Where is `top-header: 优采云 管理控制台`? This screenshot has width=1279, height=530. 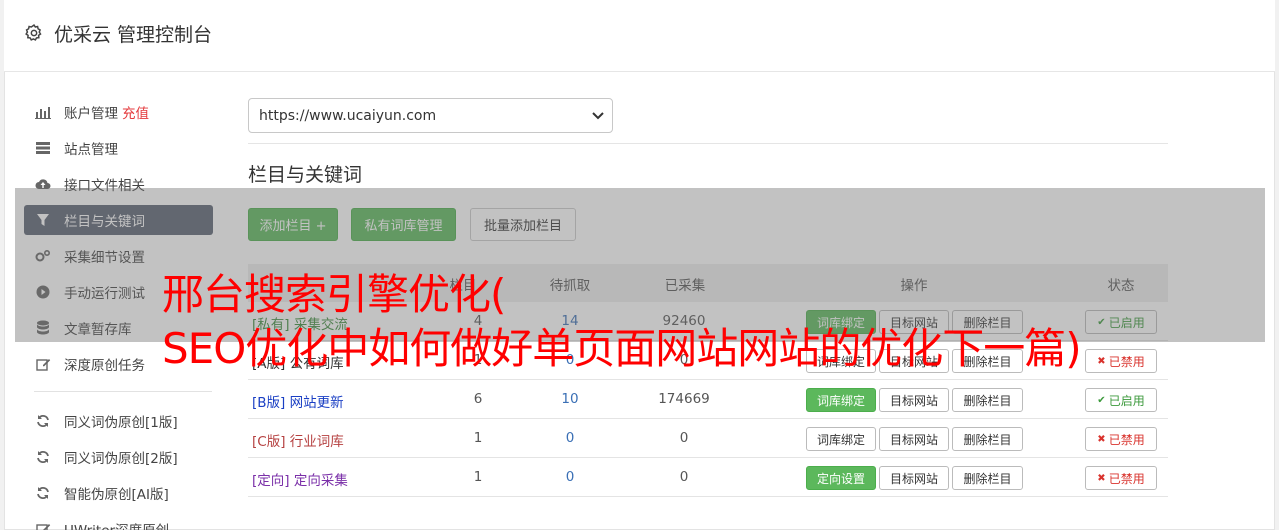 top-header: 优采云 管理控制台 is located at coordinates (639, 36).